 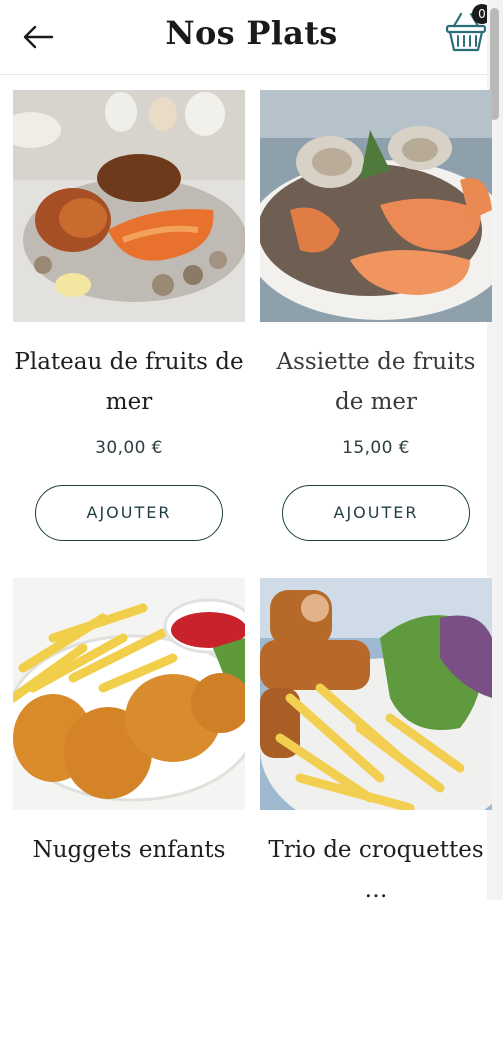 What do you see at coordinates (129, 448) in the screenshot?
I see `product-price: 30,00 €` at bounding box center [129, 448].